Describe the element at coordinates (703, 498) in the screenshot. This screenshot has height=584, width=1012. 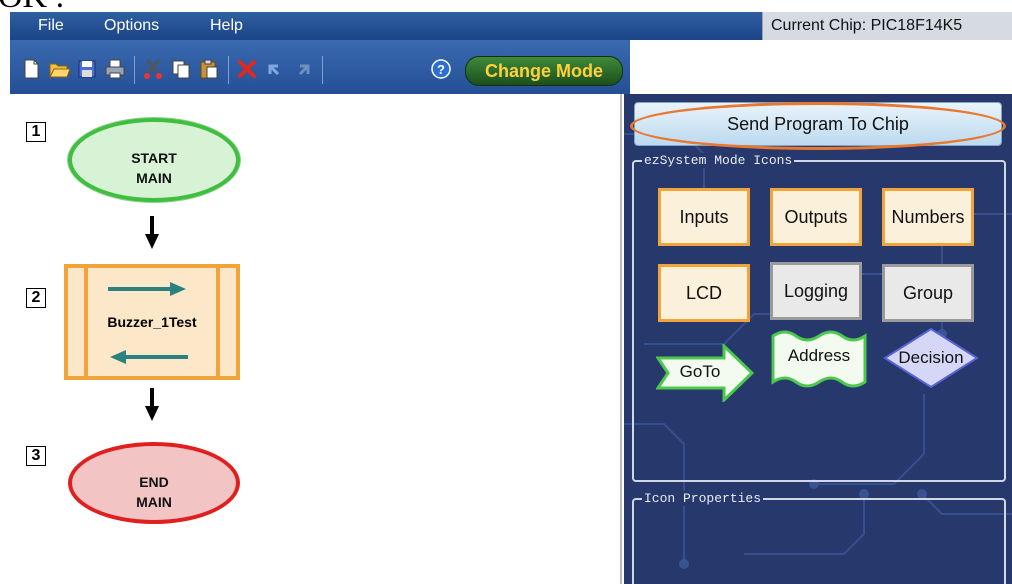
I see `properties-group-title: Icon Properties` at that location.